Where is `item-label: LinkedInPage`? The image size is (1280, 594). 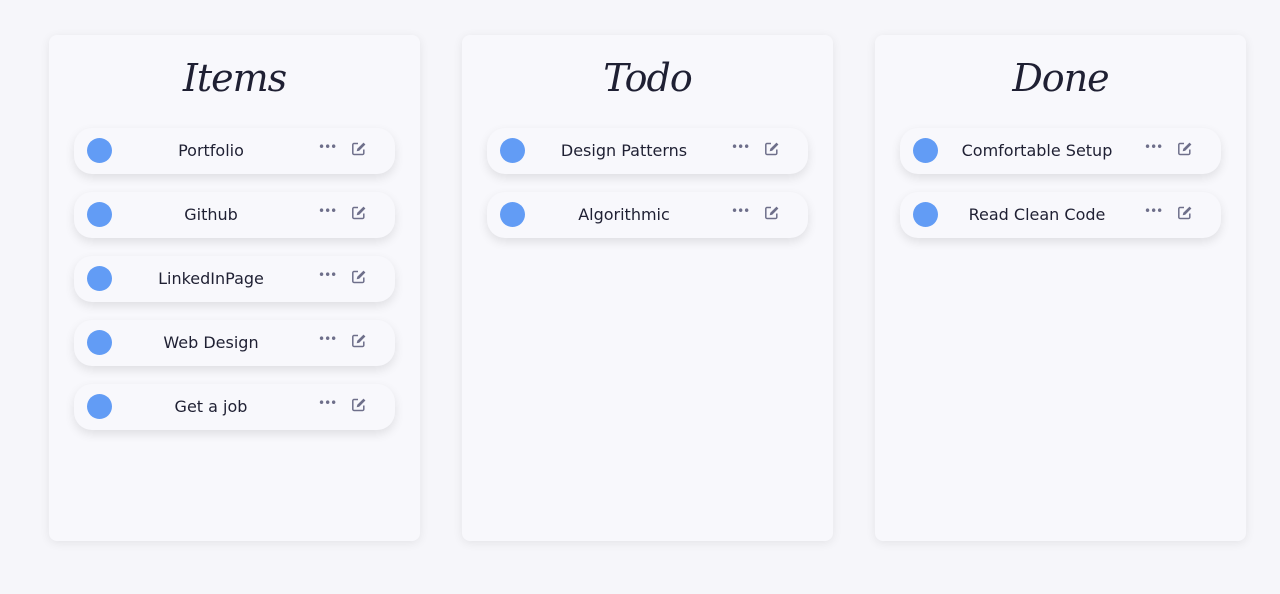 item-label: LinkedInPage is located at coordinates (211, 278).